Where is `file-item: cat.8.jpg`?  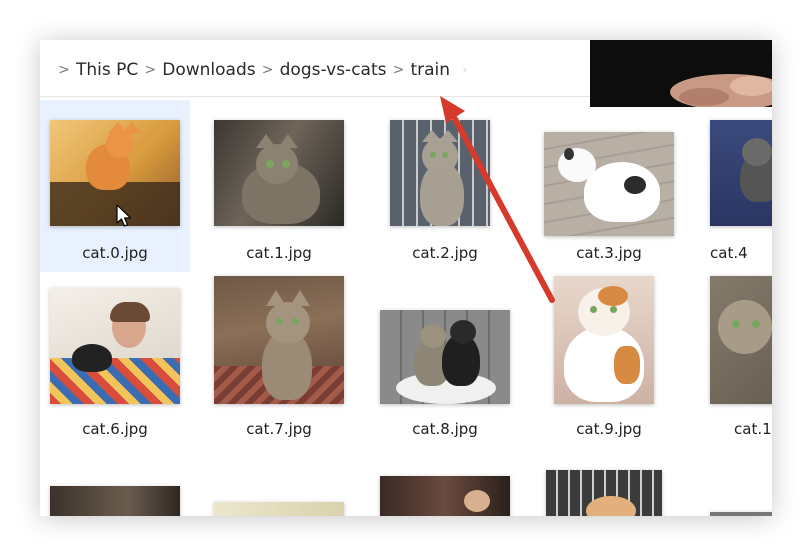 file-item: cat.8.jpg is located at coordinates (445, 362).